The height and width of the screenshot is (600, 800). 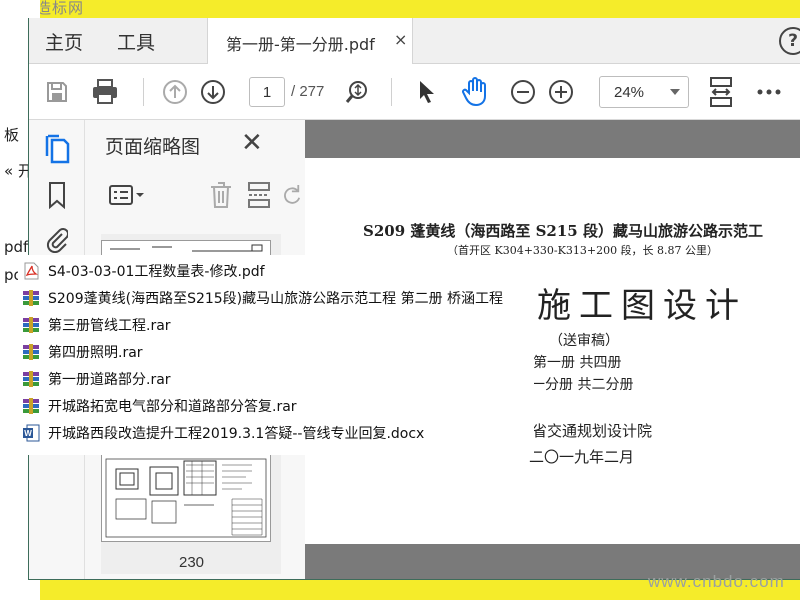 I want to click on file-name: 第一册道路部分.rar, so click(x=109, y=380).